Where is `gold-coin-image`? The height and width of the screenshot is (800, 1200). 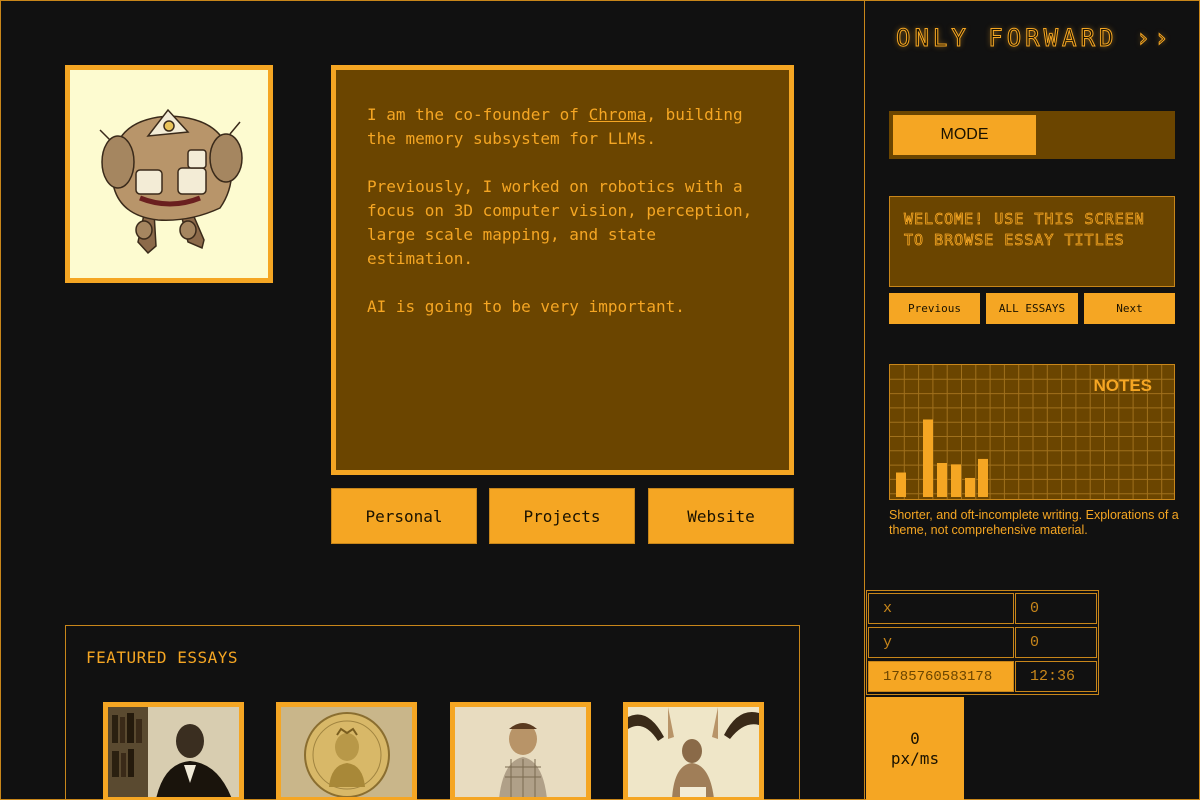
gold-coin-image is located at coordinates (346, 752).